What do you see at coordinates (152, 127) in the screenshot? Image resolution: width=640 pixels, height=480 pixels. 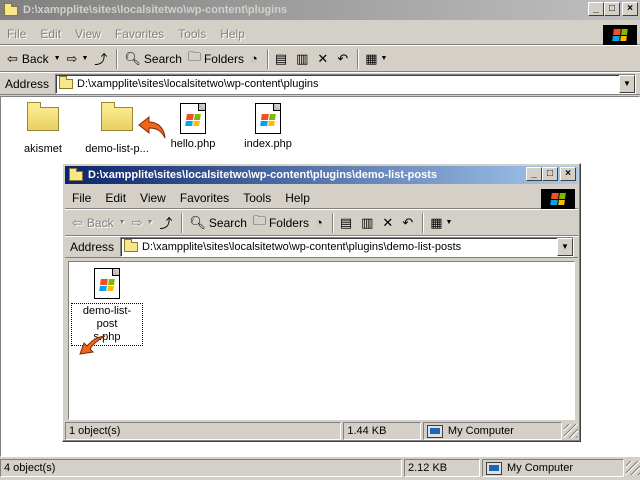 I see `cursor-arrow-icon` at bounding box center [152, 127].